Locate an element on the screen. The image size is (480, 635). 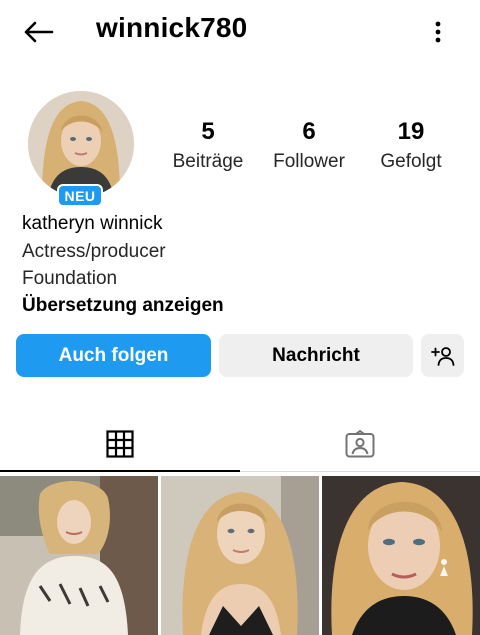
show-translation-link: Übersetzung anzeigen is located at coordinates (123, 306).